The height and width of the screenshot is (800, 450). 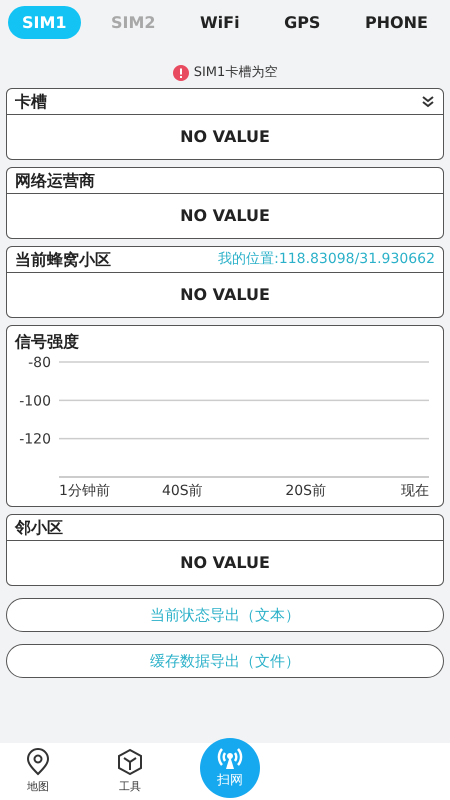 I want to click on card-title: 邻小区, so click(x=39, y=527).